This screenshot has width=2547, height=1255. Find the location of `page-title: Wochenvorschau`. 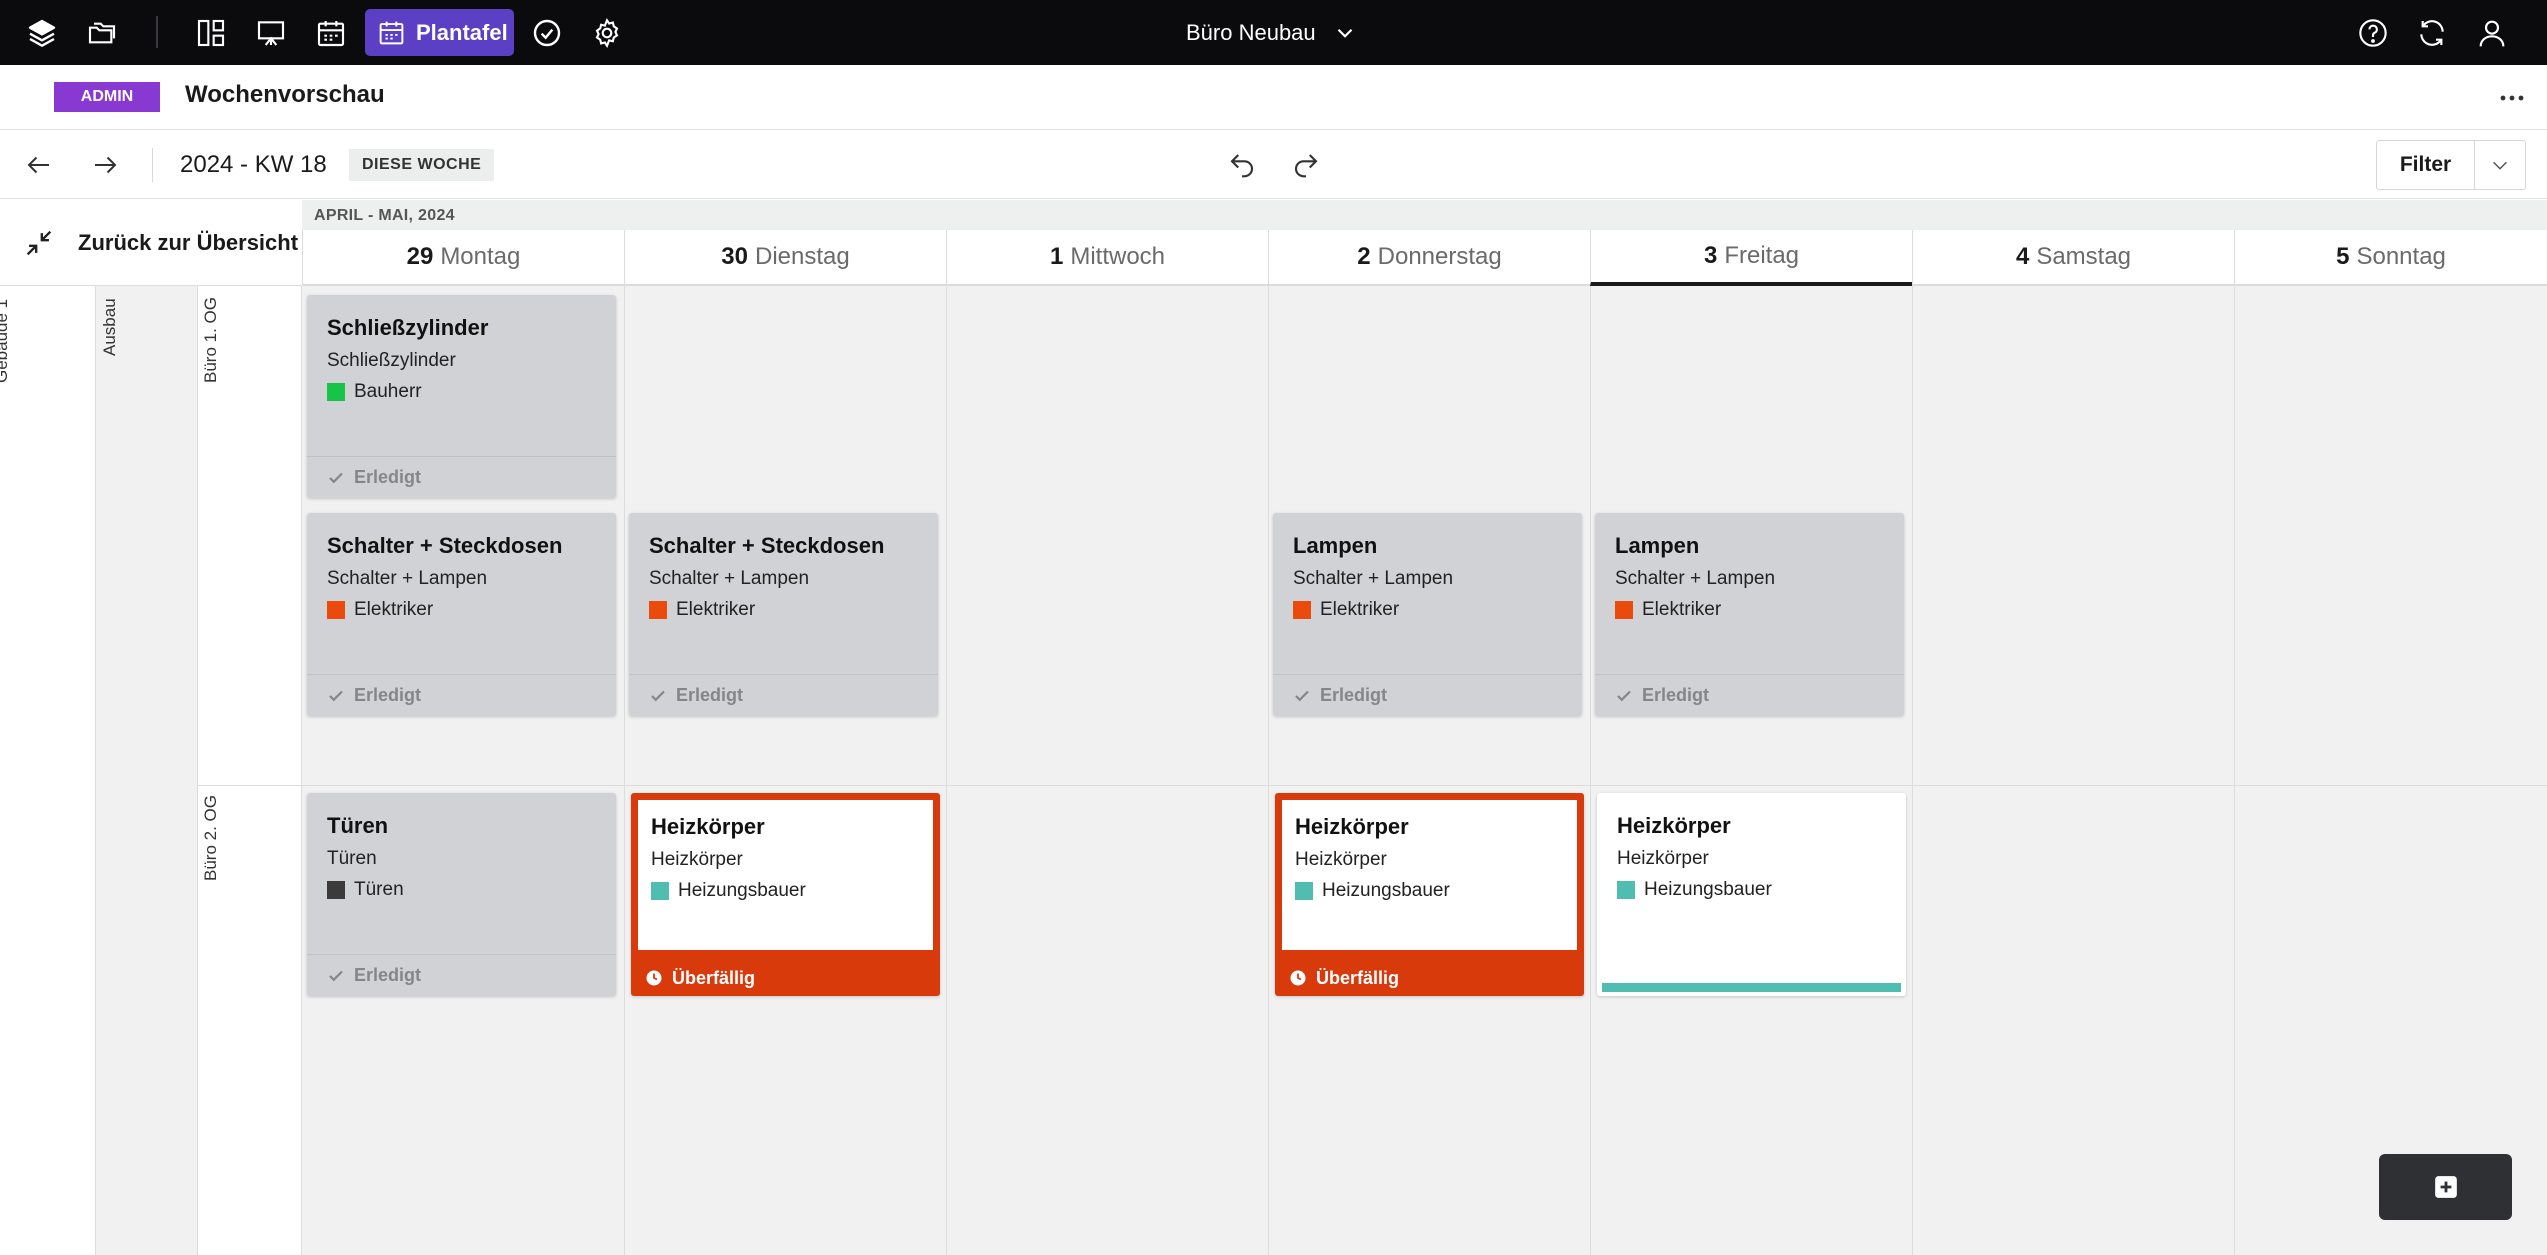

page-title: Wochenvorschau is located at coordinates (285, 94).